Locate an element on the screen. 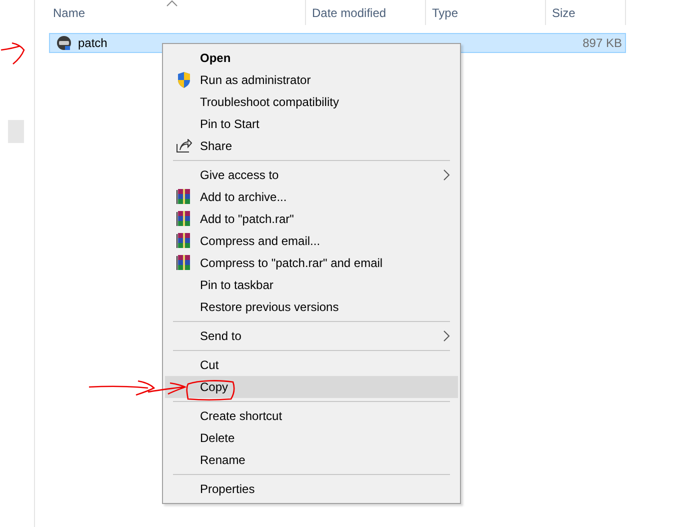 The image size is (688, 527). menu-item: Pin to taskbar is located at coordinates (311, 285).